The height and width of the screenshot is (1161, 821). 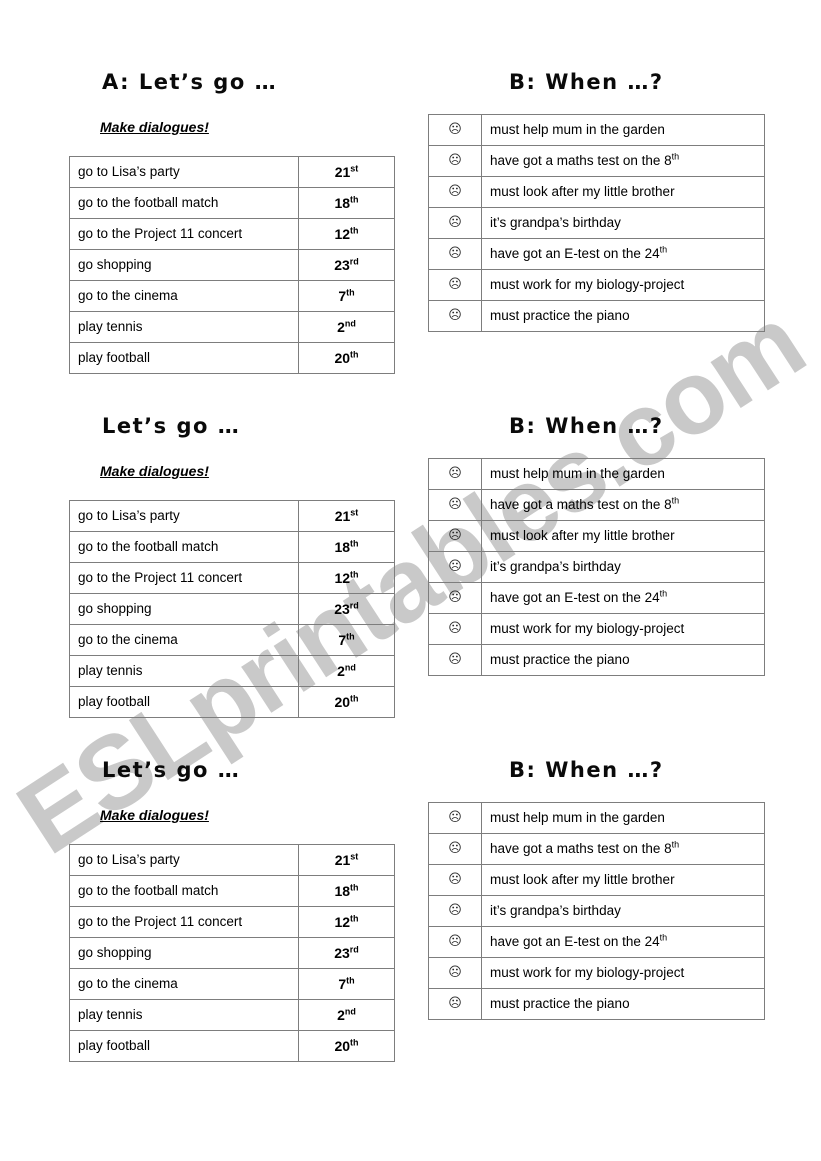 What do you see at coordinates (354, 605) in the screenshot?
I see `date-ordinal: rd` at bounding box center [354, 605].